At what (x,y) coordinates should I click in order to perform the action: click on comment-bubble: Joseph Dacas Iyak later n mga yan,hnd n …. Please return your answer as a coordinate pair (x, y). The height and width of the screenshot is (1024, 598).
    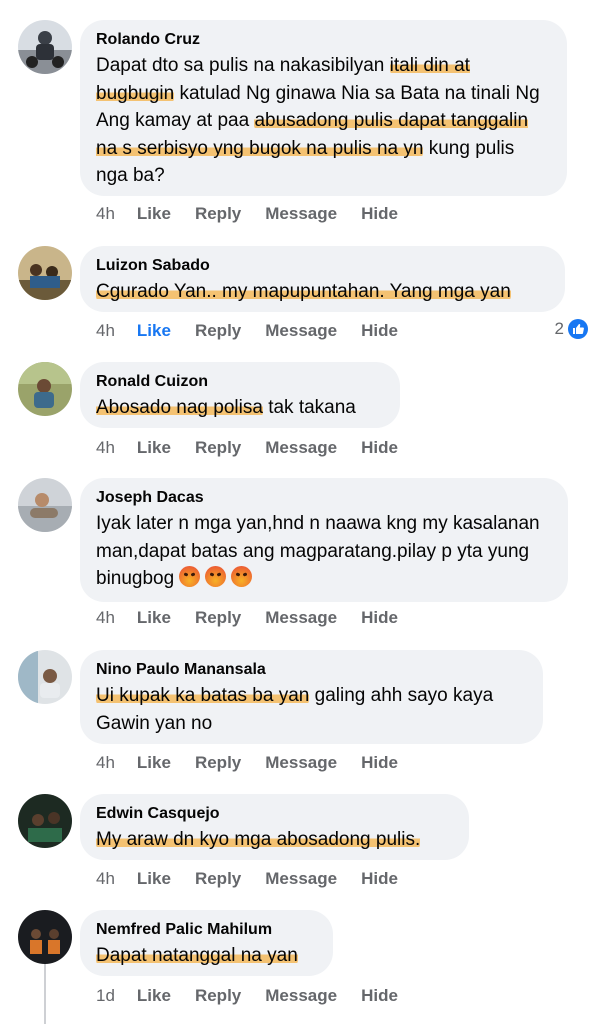
    Looking at the image, I should click on (324, 540).